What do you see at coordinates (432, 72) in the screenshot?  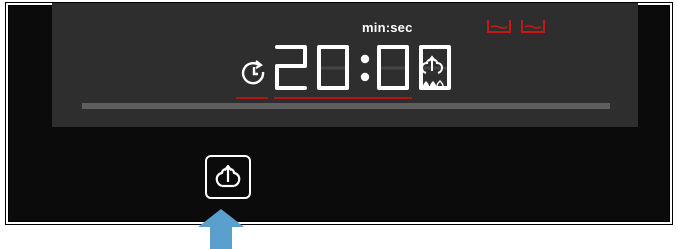 I see `steam-descale-icon` at bounding box center [432, 72].